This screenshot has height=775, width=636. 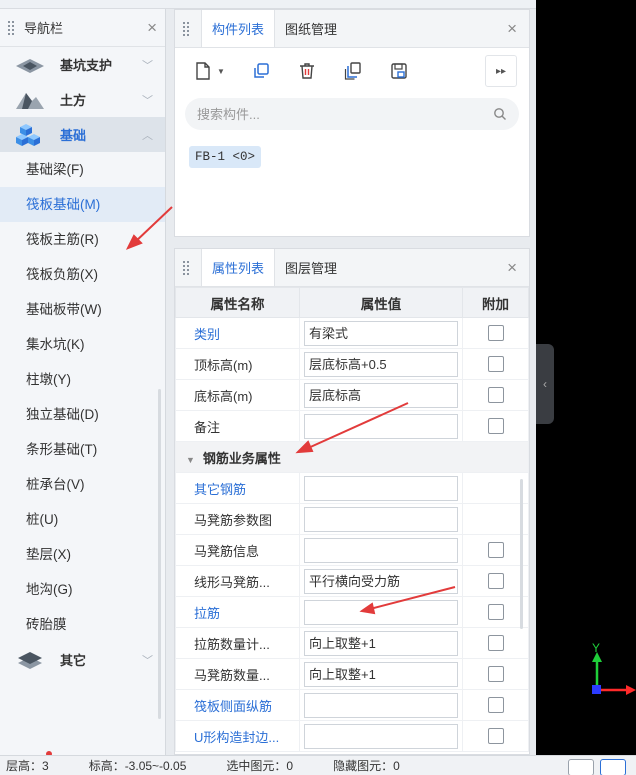 I want to click on search-icon, so click(x=500, y=114).